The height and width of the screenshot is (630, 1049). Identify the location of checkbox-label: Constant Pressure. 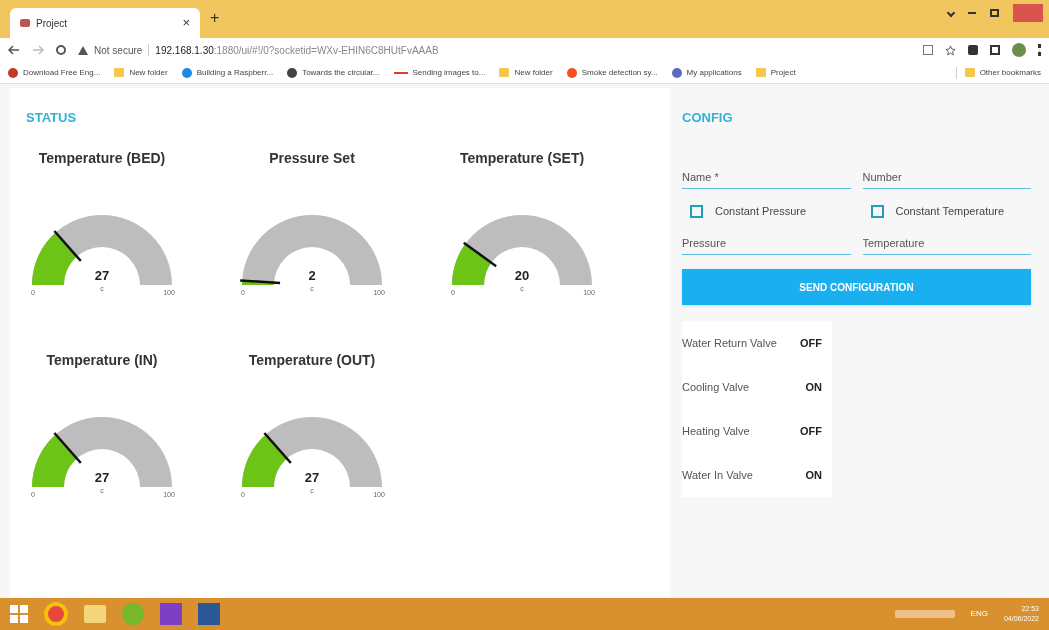
(761, 211).